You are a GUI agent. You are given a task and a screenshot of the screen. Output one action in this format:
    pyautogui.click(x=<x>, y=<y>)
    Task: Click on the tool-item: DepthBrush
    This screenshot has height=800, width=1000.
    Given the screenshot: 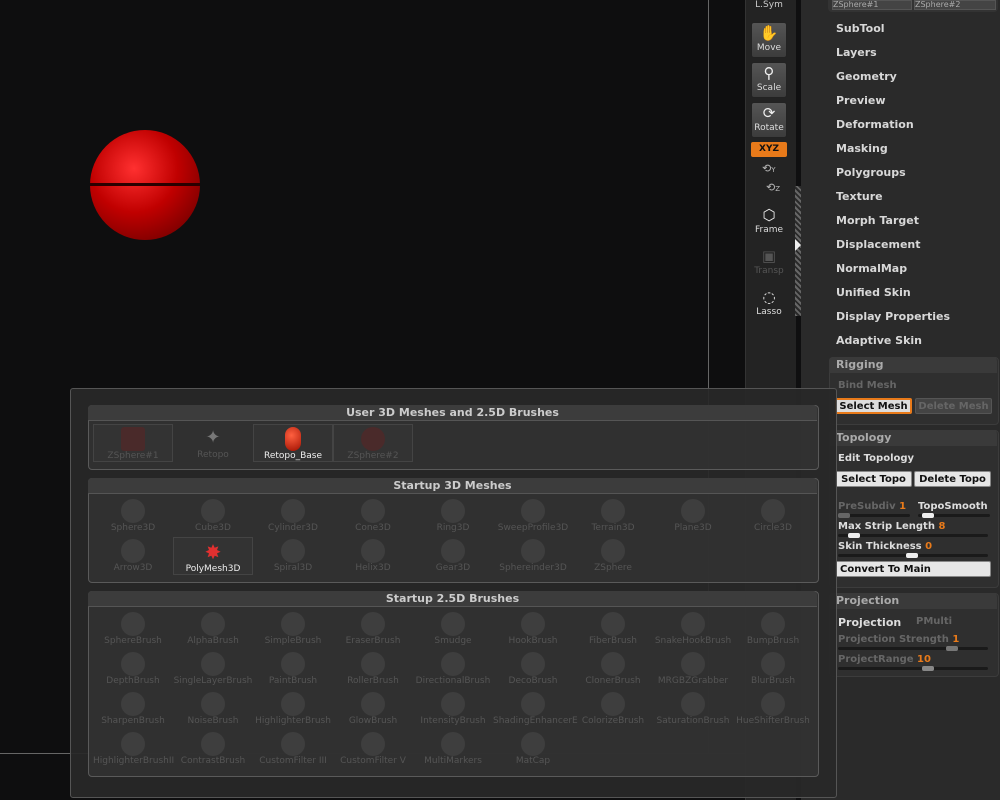 What is the action you would take?
    pyautogui.click(x=133, y=669)
    